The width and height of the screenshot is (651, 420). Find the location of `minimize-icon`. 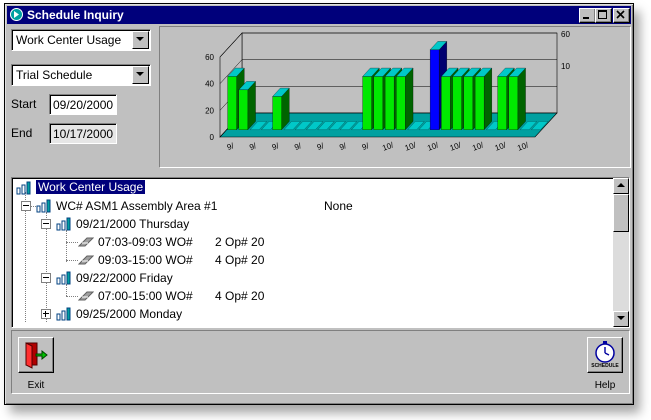

minimize-icon is located at coordinates (586, 18).